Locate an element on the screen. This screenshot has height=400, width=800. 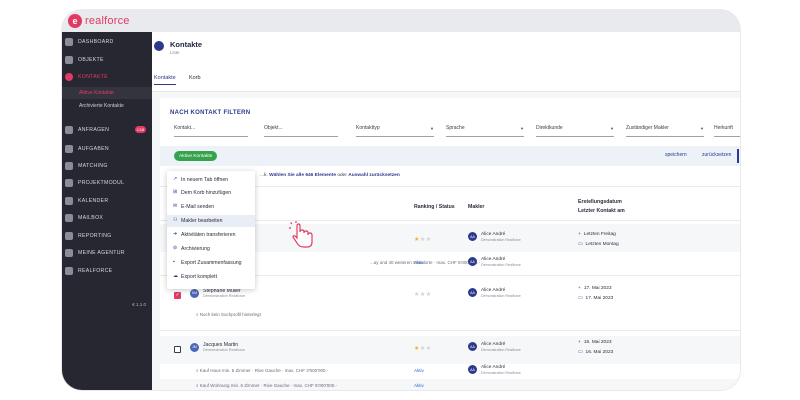
anfragen-count-badge: 138 is located at coordinates (140, 129).